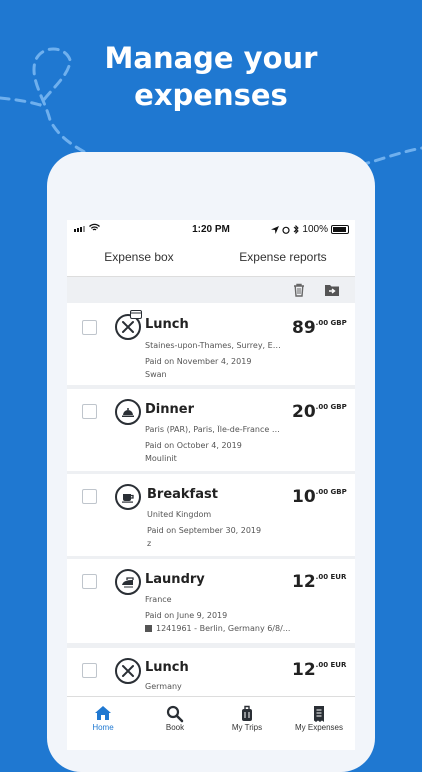 This screenshot has height=772, width=422. I want to click on restaurant-icon, so click(128, 671).